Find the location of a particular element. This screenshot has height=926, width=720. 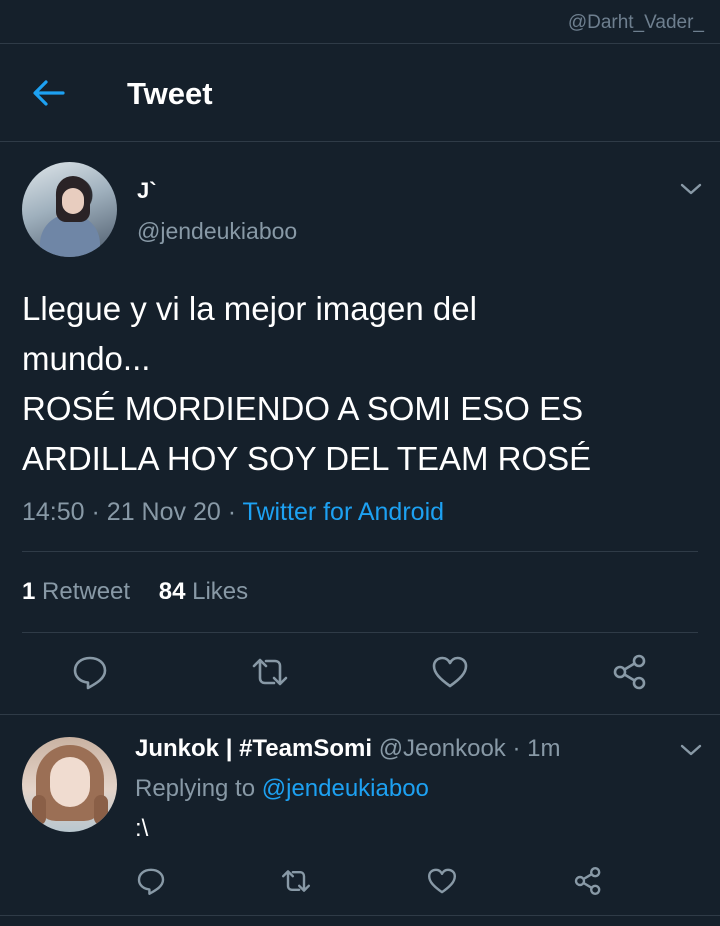

retweets-label: Retweet is located at coordinates (86, 591).